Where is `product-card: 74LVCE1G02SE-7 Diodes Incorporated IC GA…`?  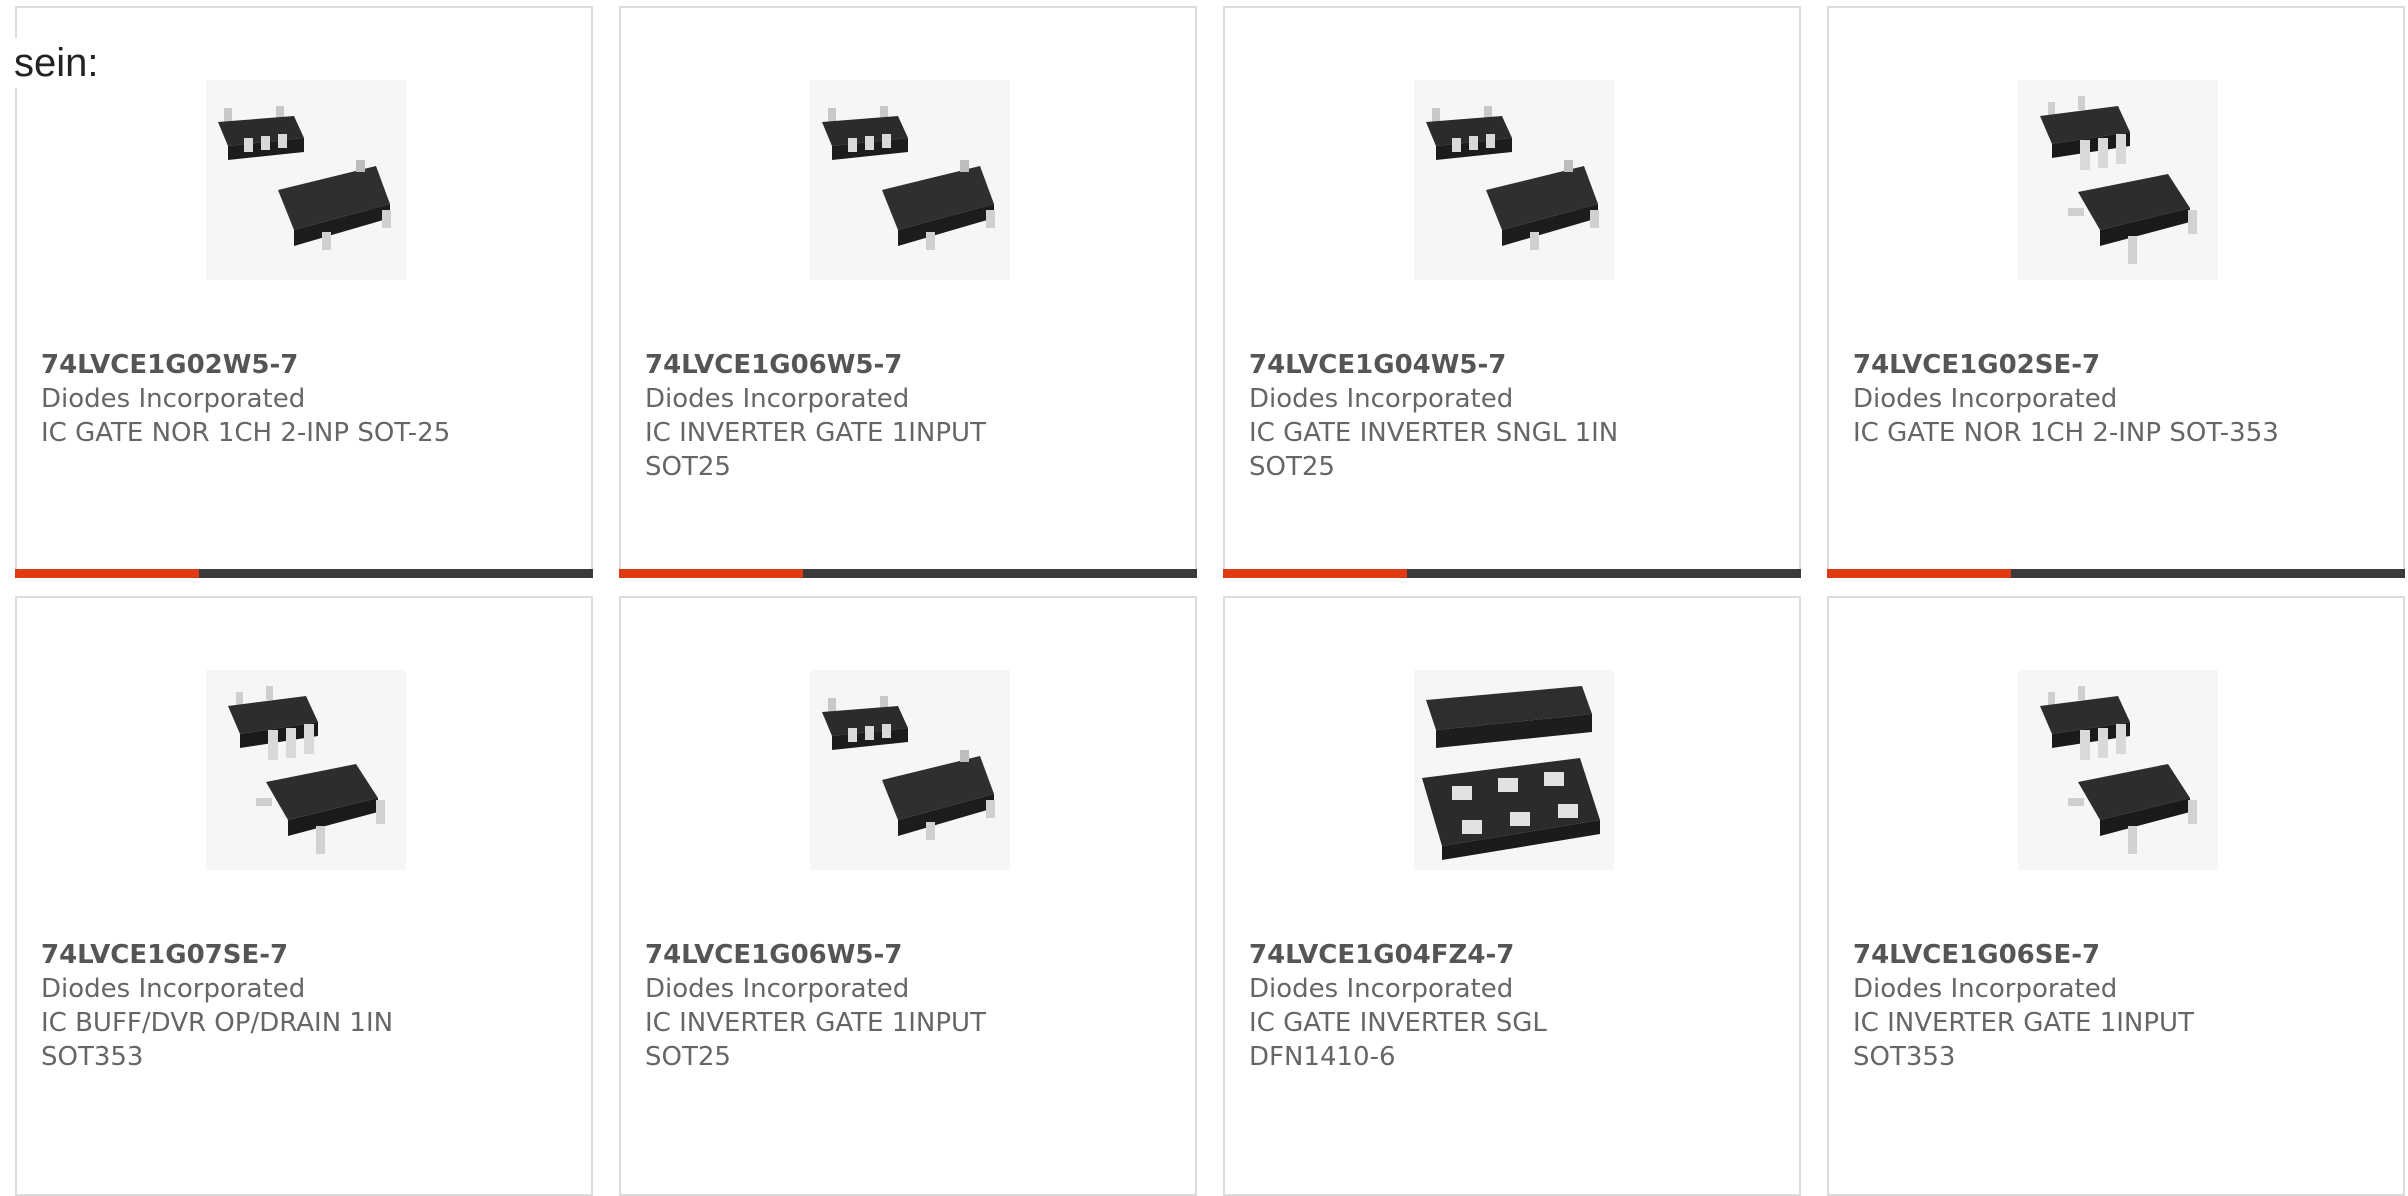 product-card: 74LVCE1G02SE-7 Diodes Incorporated IC GA… is located at coordinates (2116, 292).